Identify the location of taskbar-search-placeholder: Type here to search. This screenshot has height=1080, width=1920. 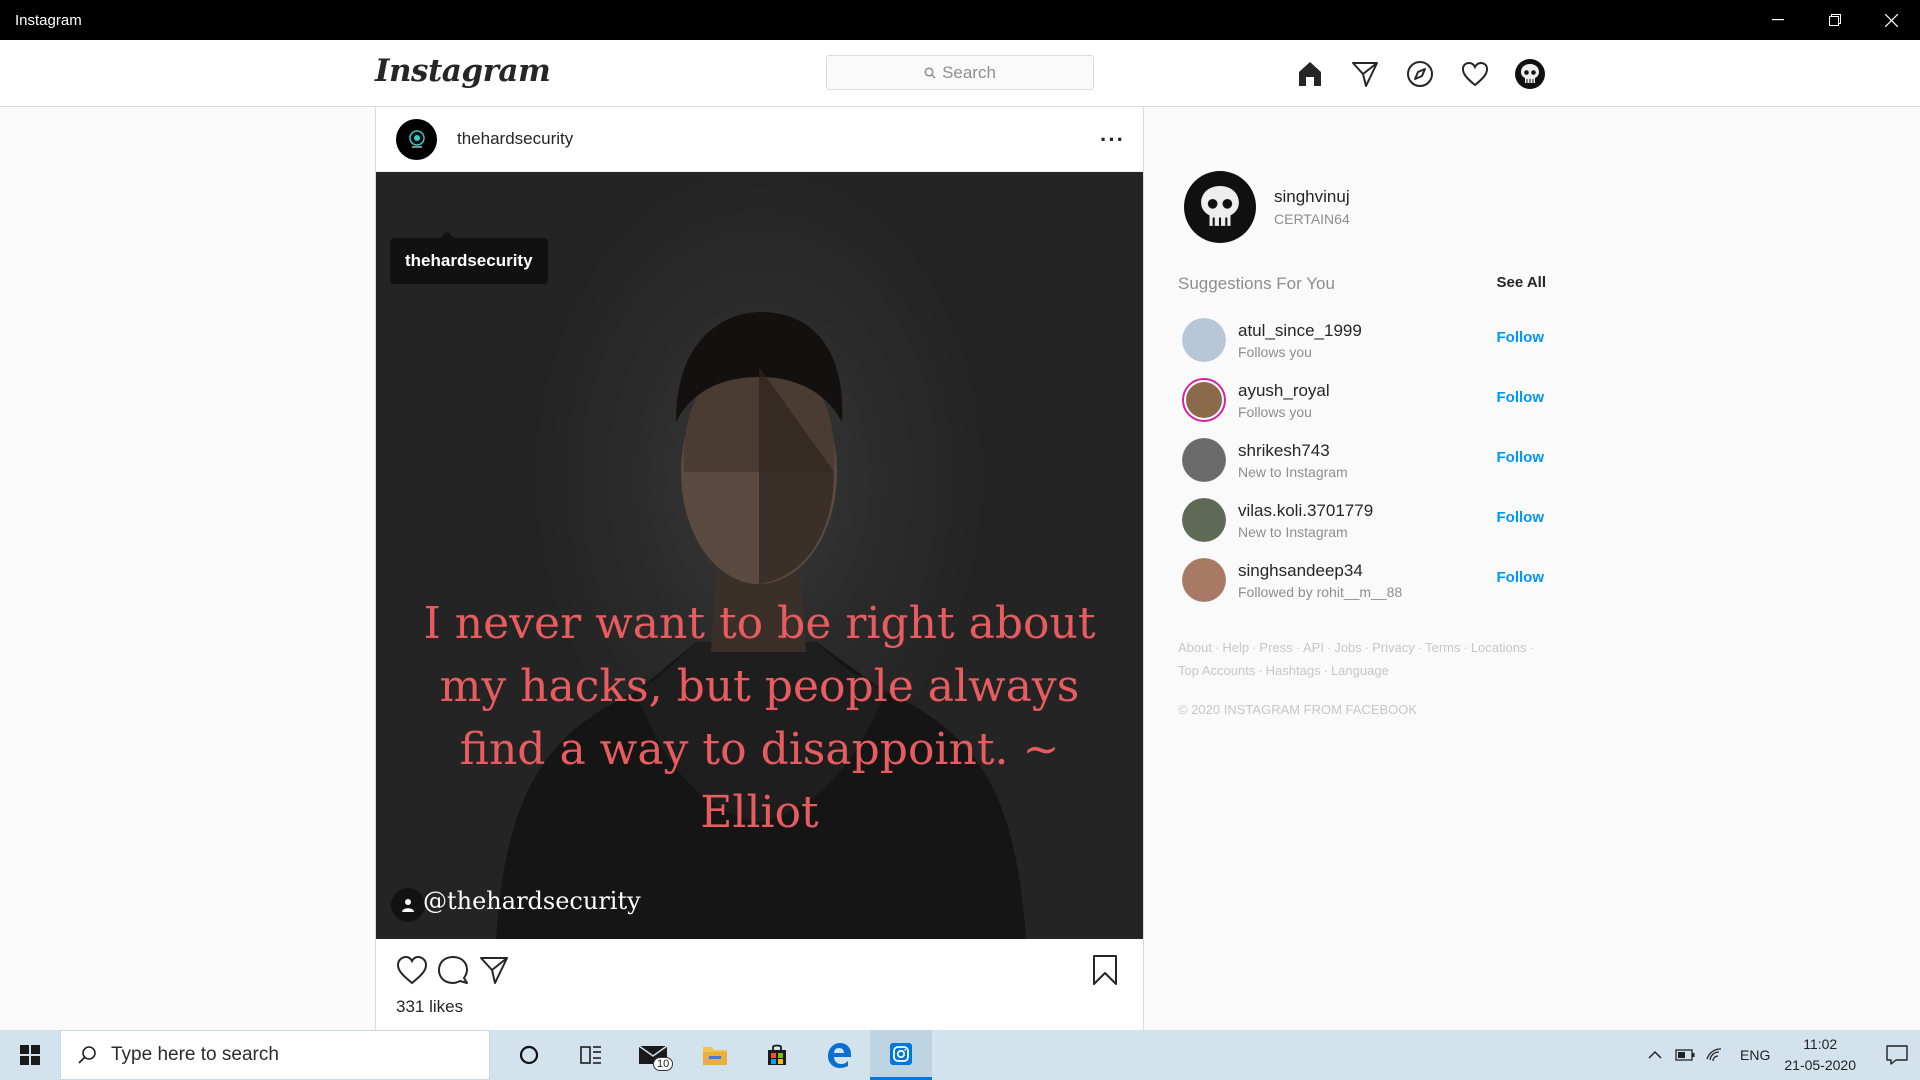
(195, 1054).